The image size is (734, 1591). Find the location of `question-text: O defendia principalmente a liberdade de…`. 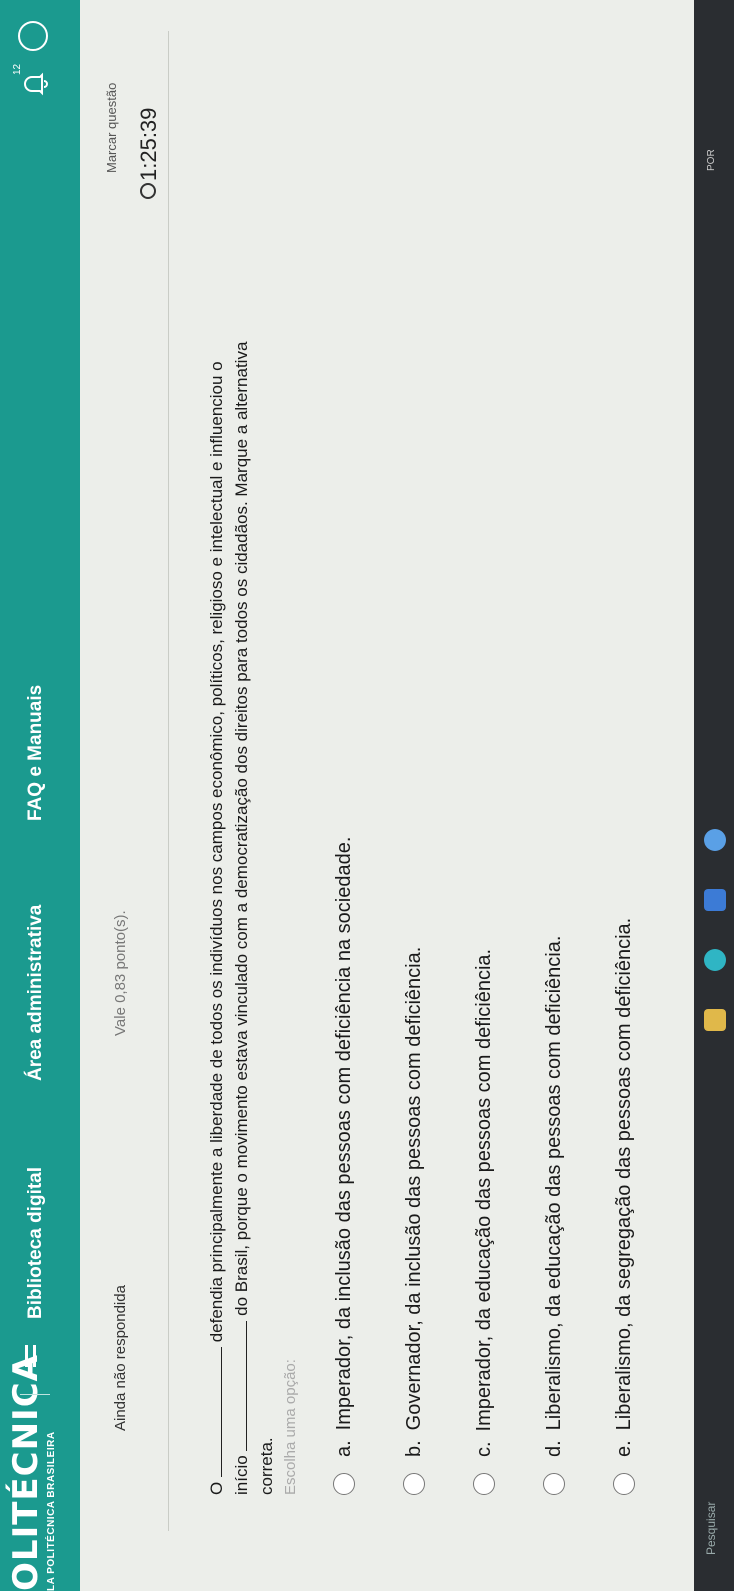

question-text: O defendia principalmente a liberdade de… is located at coordinates (241, 795).